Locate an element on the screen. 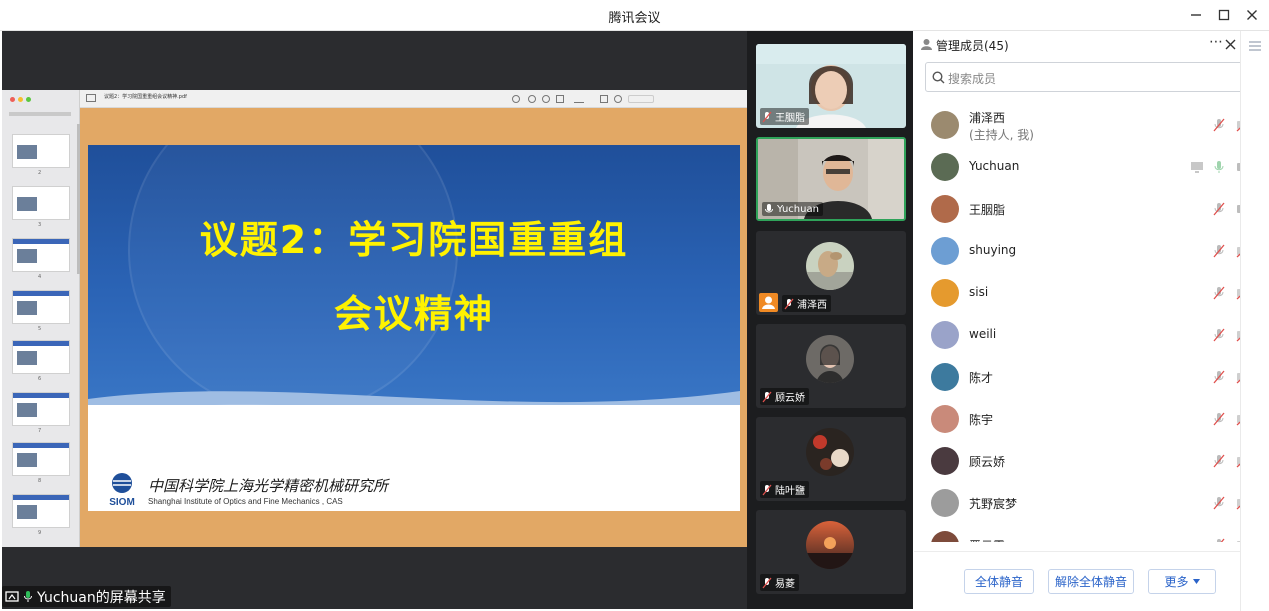 The image size is (1269, 611). member-search-input: 搜索成员 is located at coordinates (1090, 77).